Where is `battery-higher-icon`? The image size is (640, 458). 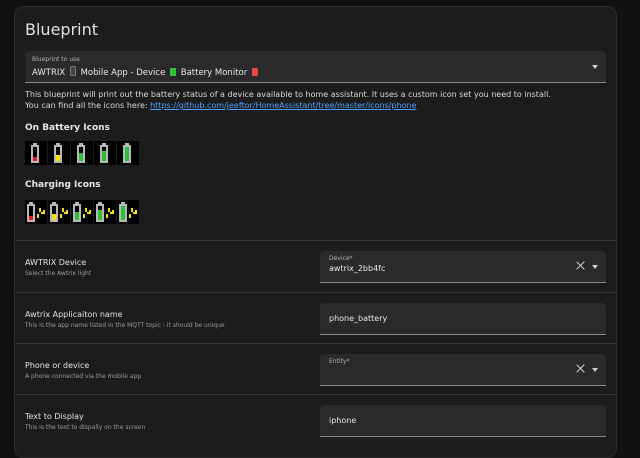
battery-higher-icon is located at coordinates (105, 153).